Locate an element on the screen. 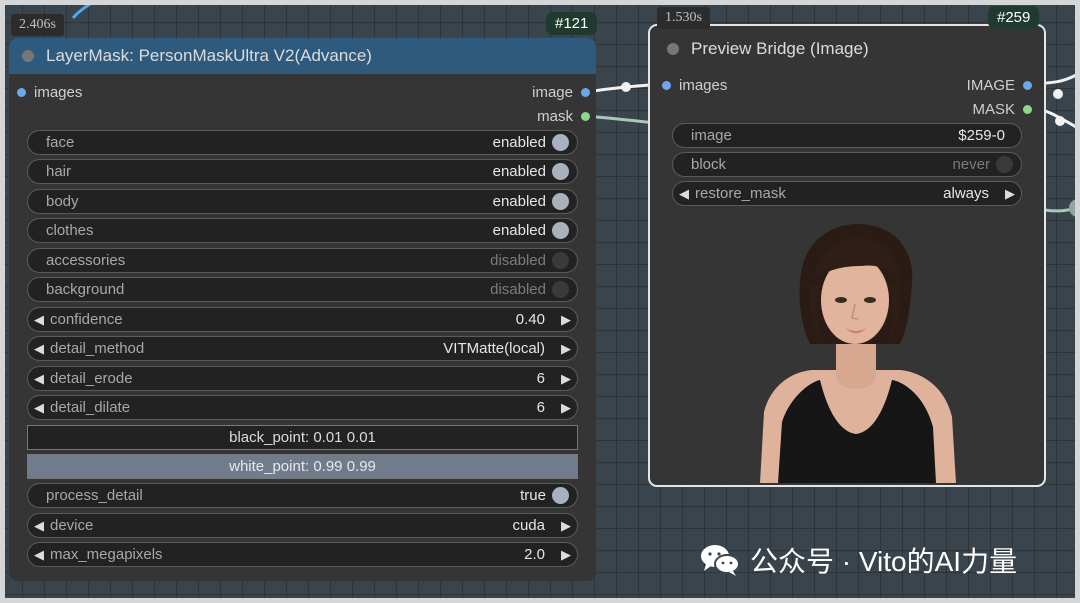 This screenshot has height=603, width=1080. widget-label: face is located at coordinates (60, 142).